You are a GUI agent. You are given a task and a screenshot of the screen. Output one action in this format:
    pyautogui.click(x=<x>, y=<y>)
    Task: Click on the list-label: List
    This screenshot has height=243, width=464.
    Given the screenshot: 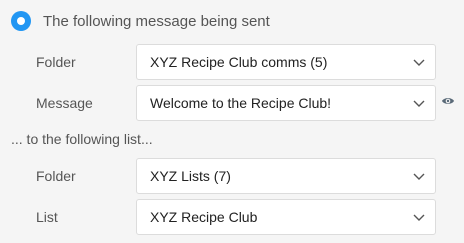 What is the action you would take?
    pyautogui.click(x=47, y=217)
    